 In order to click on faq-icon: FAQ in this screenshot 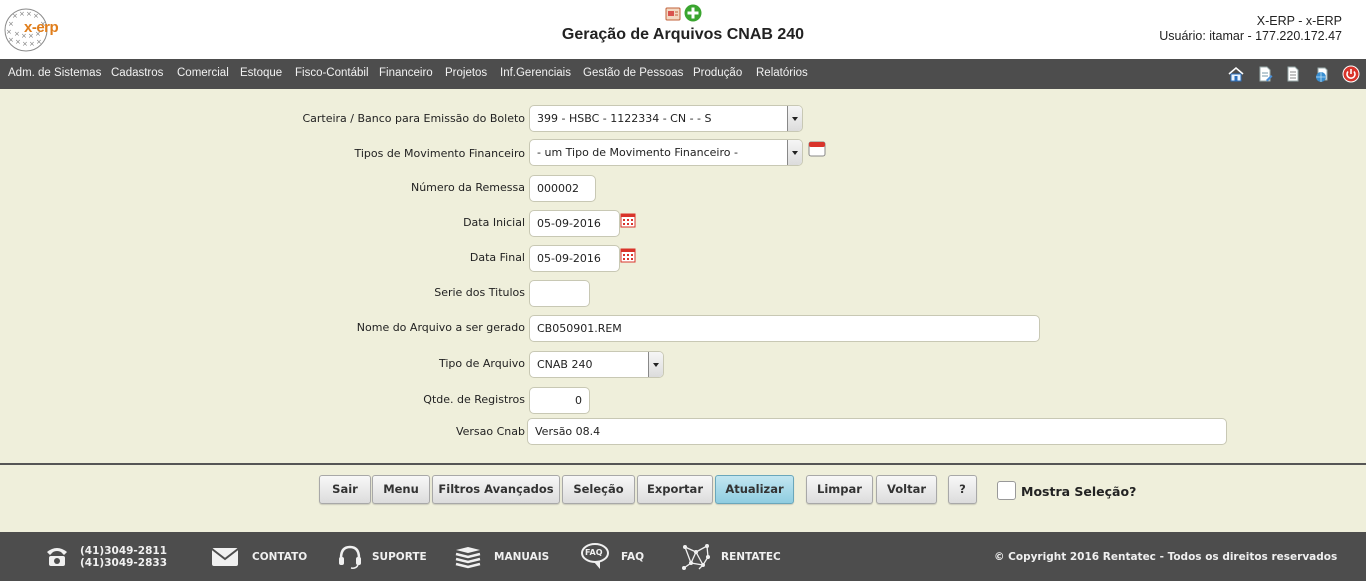, I will do `click(596, 556)`.